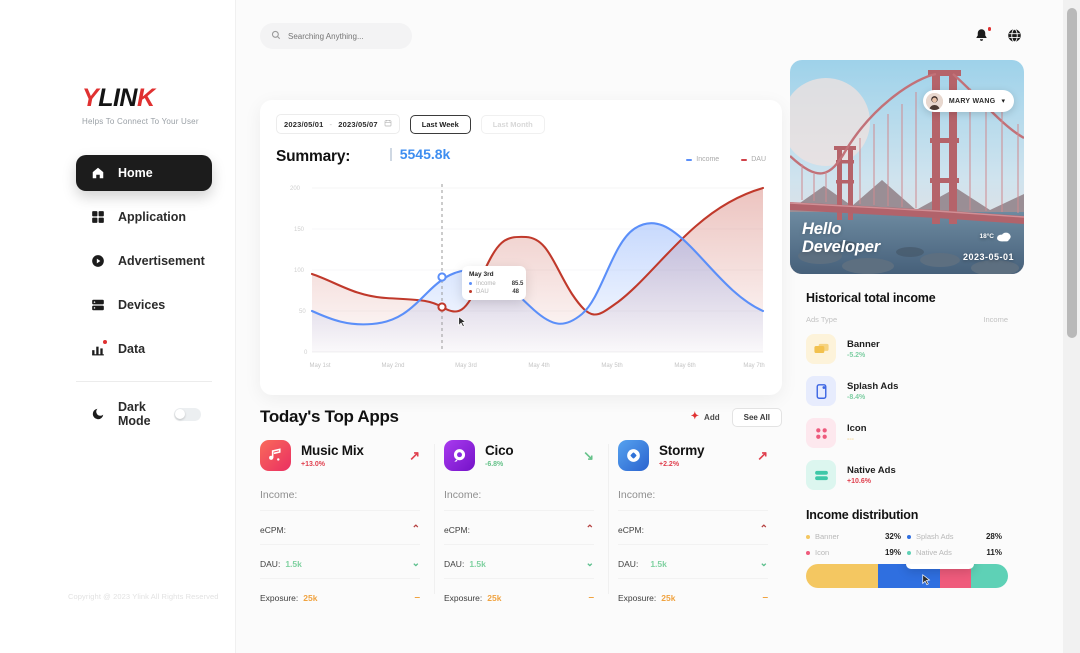  Describe the element at coordinates (850, 439) in the screenshot. I see `ads-delta: ---` at that location.